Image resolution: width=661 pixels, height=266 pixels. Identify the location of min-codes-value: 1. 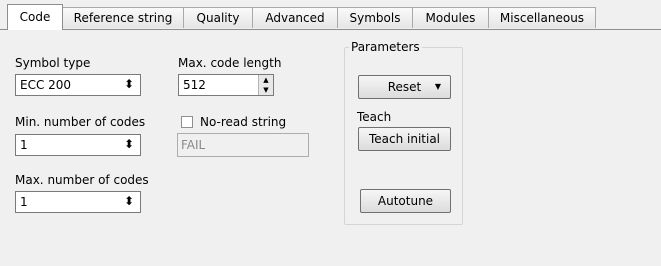
(24, 145).